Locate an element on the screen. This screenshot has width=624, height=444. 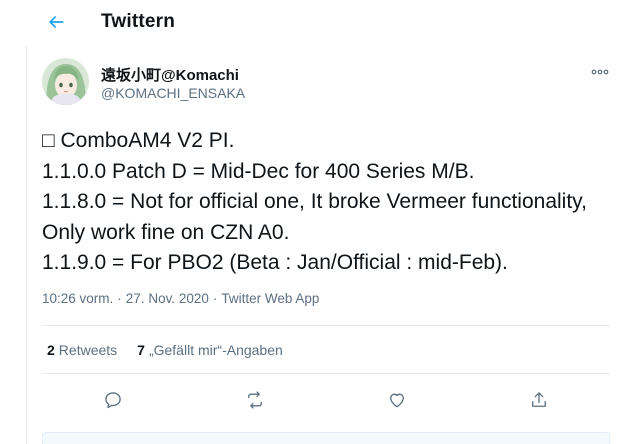
arrow-left-icon is located at coordinates (56, 22).